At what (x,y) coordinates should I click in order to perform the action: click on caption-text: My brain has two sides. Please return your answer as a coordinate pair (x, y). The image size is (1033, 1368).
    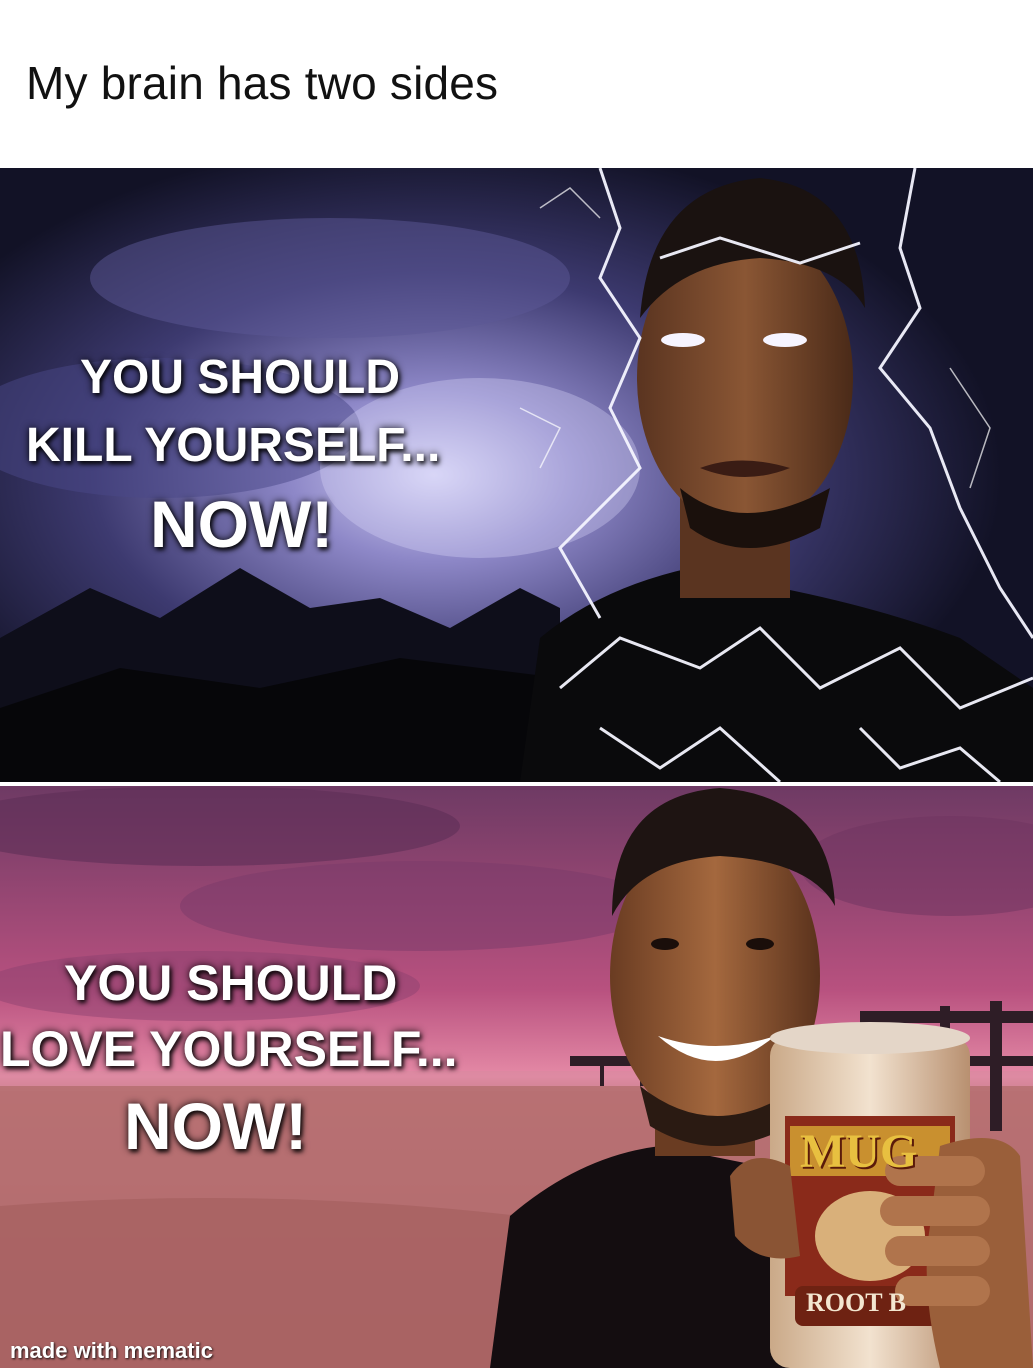
    Looking at the image, I should click on (262, 83).